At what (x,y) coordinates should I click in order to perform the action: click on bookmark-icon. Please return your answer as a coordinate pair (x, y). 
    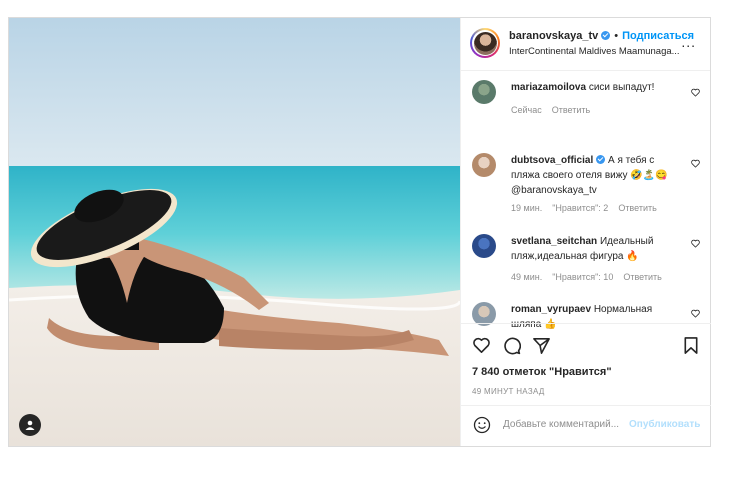
    Looking at the image, I should click on (691, 345).